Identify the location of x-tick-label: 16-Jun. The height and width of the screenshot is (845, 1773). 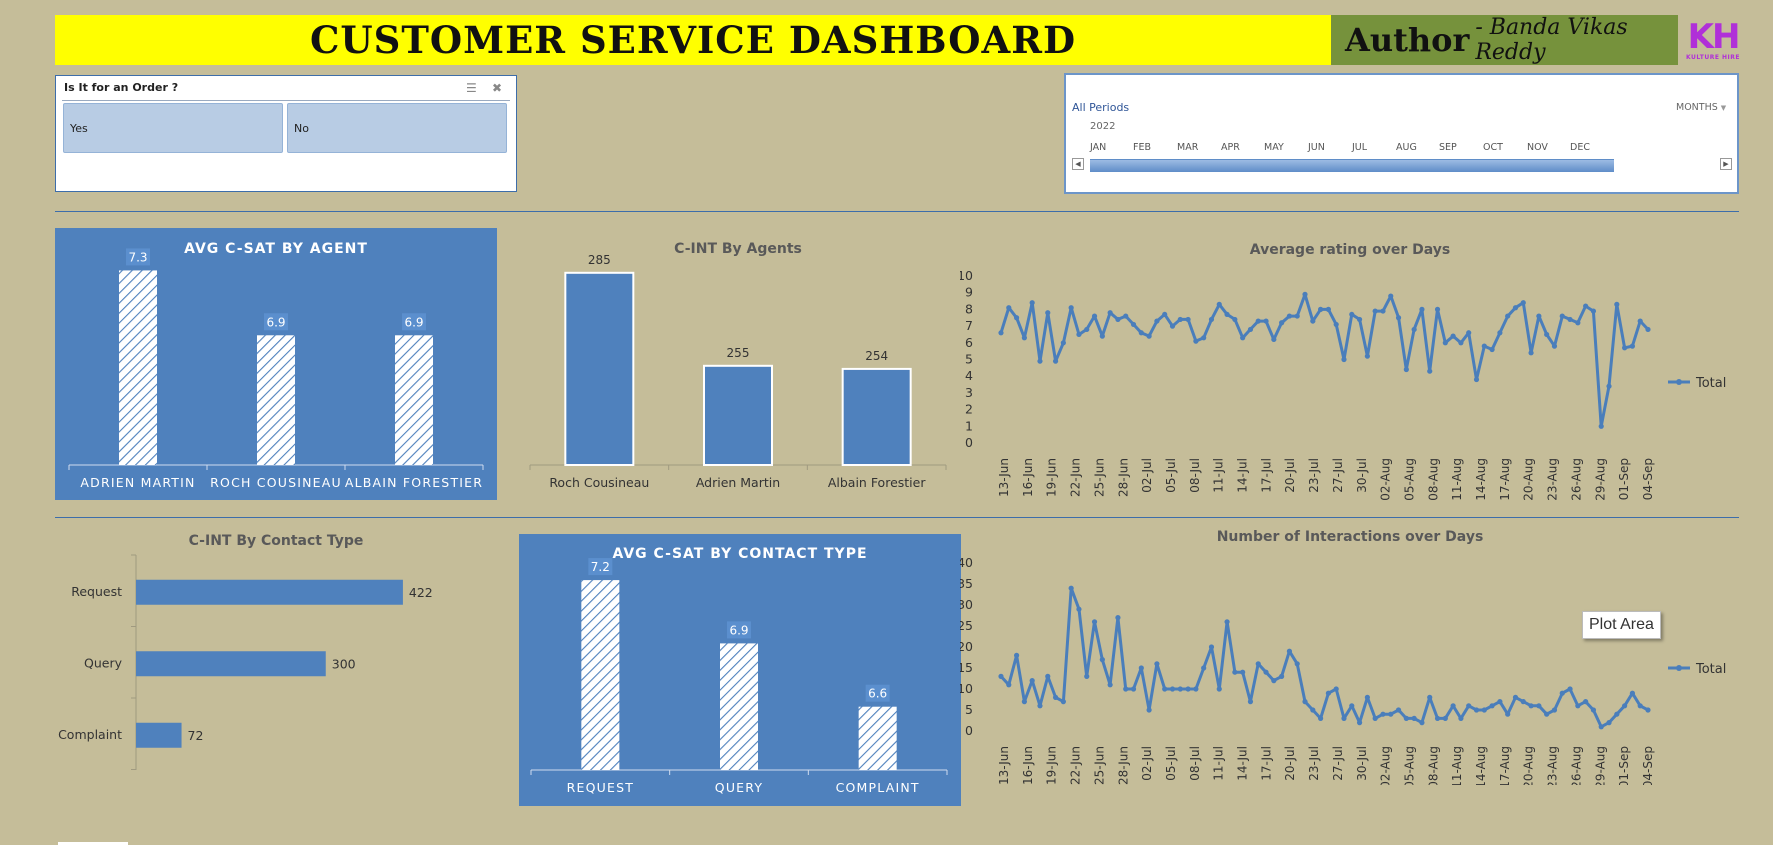
(1028, 765).